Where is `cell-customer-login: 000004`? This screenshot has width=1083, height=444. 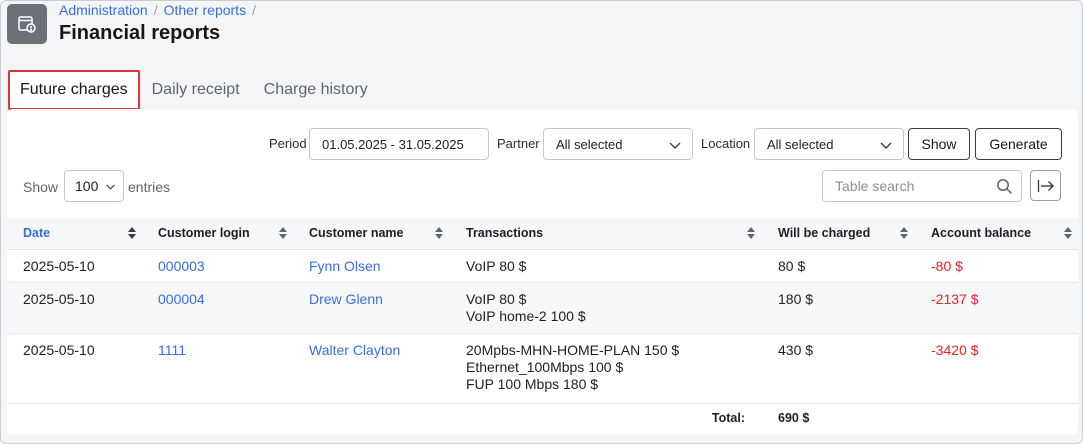
cell-customer-login: 000004 is located at coordinates (217, 307).